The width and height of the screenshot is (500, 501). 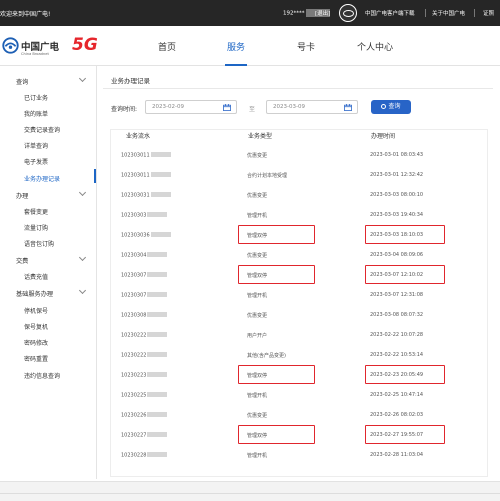 I want to click on end-date-field, so click(x=312, y=107).